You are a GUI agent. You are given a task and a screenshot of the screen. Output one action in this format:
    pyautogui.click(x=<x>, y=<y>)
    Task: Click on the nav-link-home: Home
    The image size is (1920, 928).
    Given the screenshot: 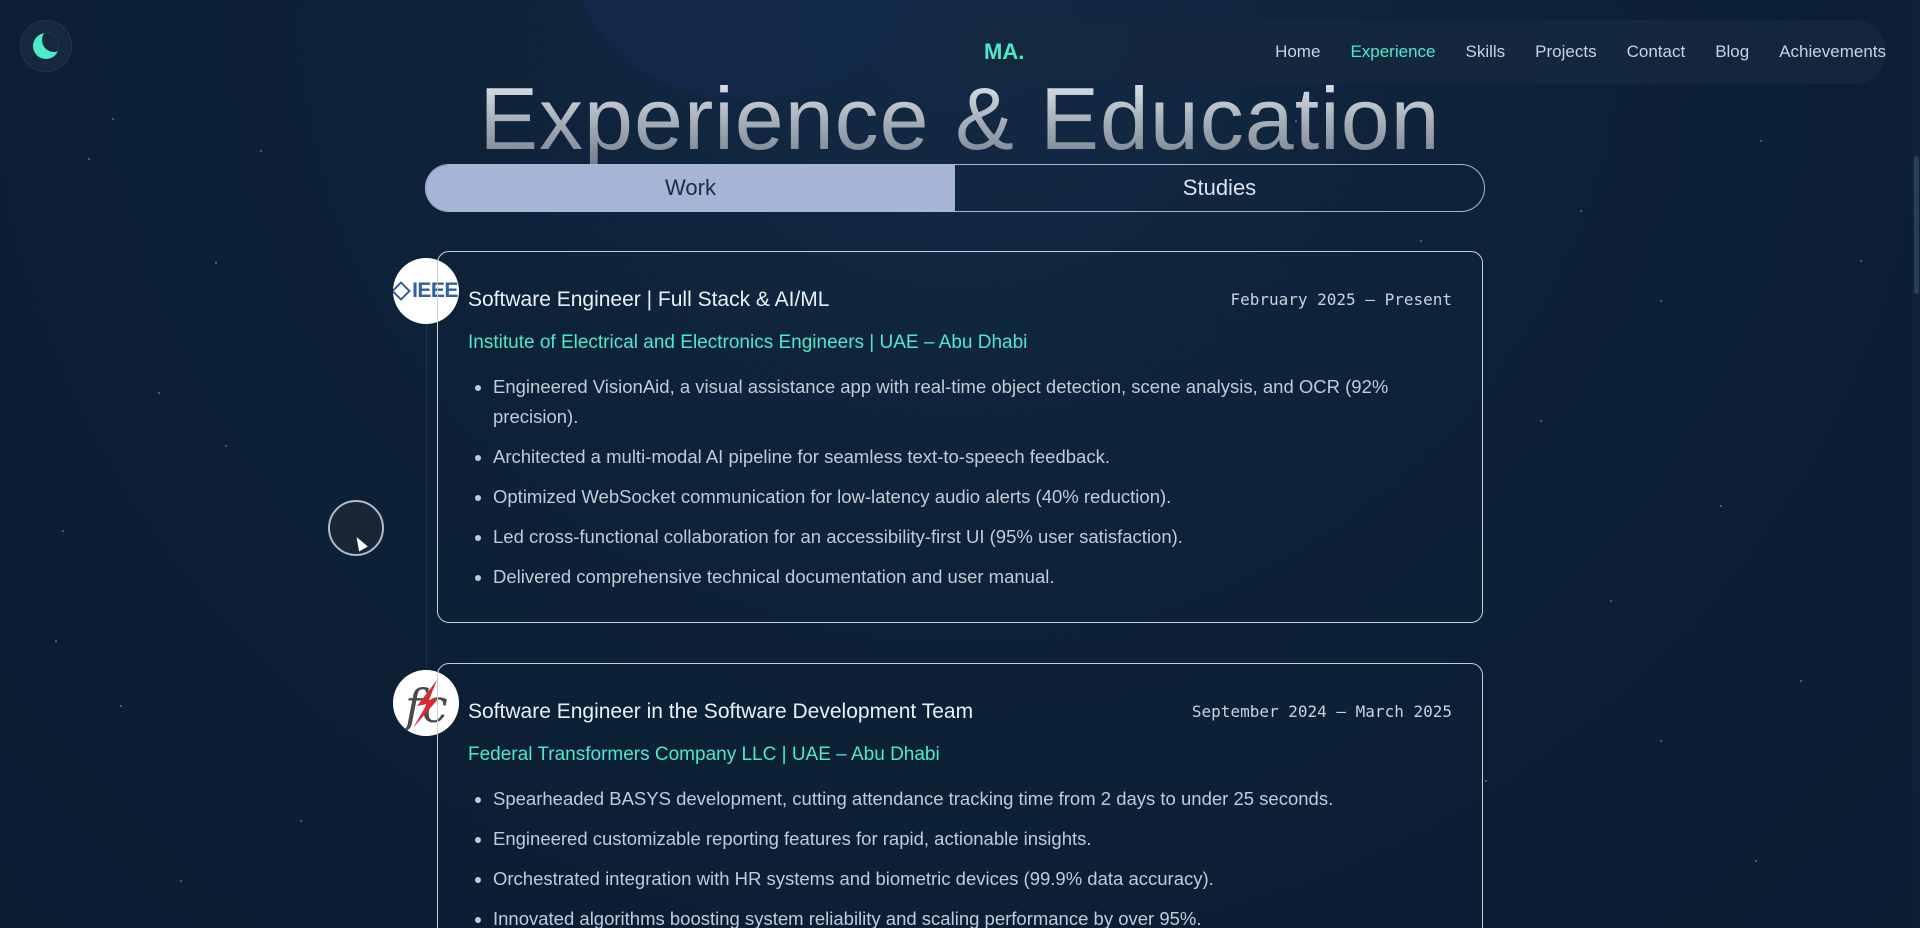 What is the action you would take?
    pyautogui.click(x=1297, y=52)
    